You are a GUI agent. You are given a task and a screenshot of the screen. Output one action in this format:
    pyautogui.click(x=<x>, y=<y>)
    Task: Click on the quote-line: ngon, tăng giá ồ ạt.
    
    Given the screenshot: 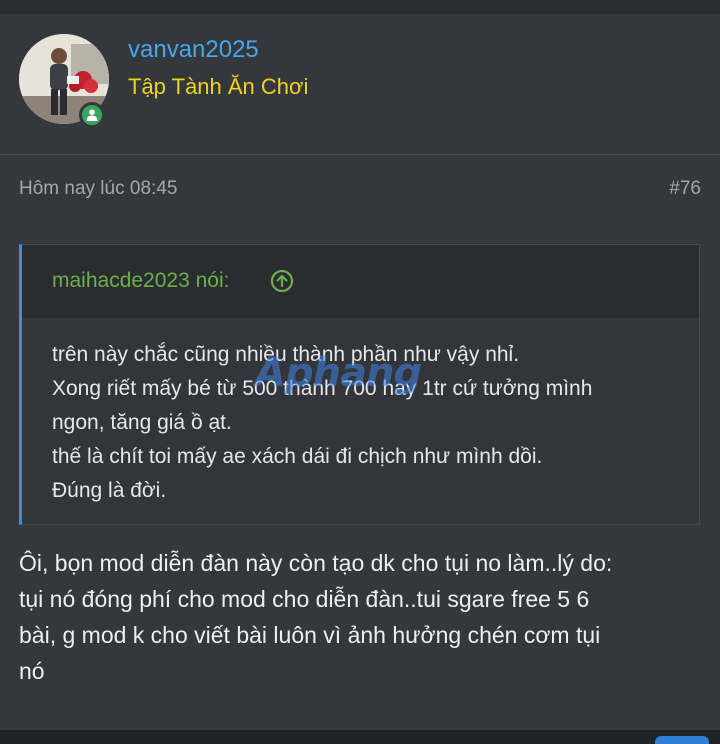 What is the action you would take?
    pyautogui.click(x=142, y=422)
    